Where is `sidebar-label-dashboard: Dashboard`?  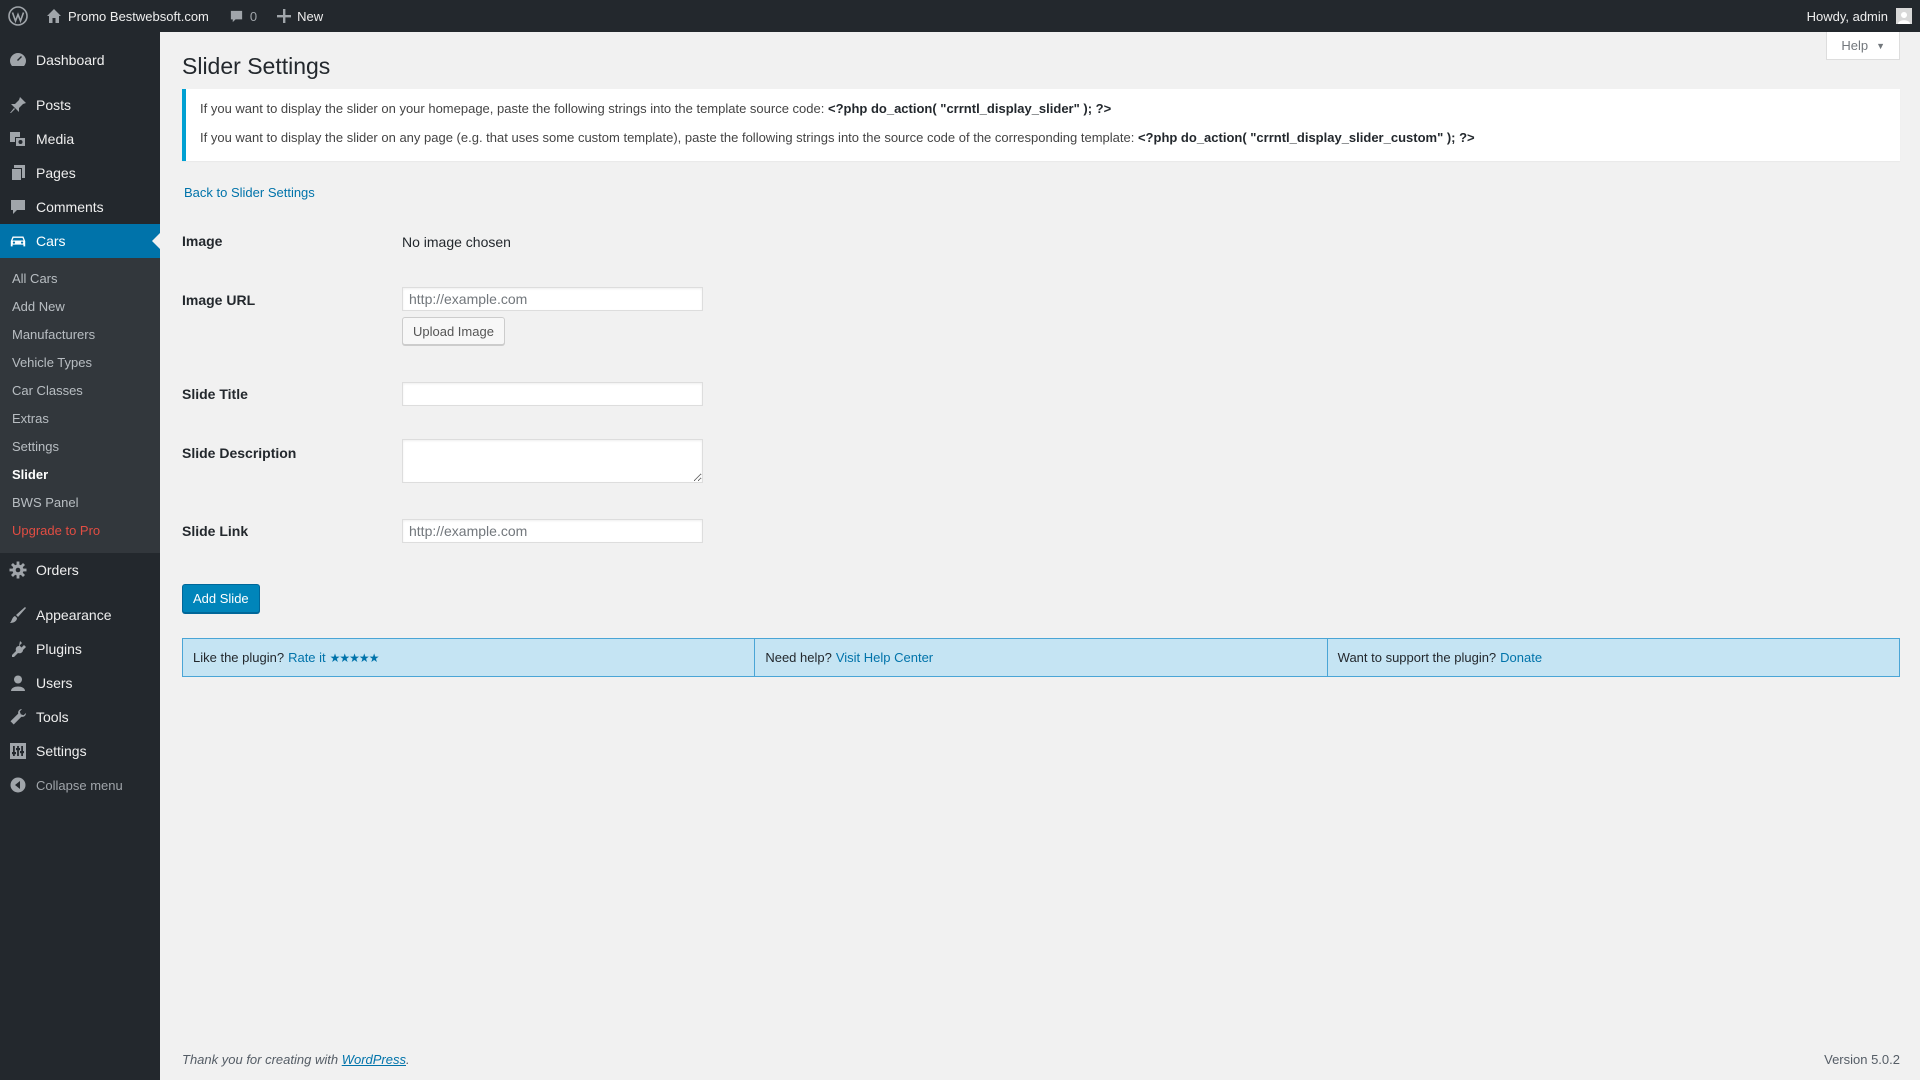
sidebar-label-dashboard: Dashboard is located at coordinates (70, 60).